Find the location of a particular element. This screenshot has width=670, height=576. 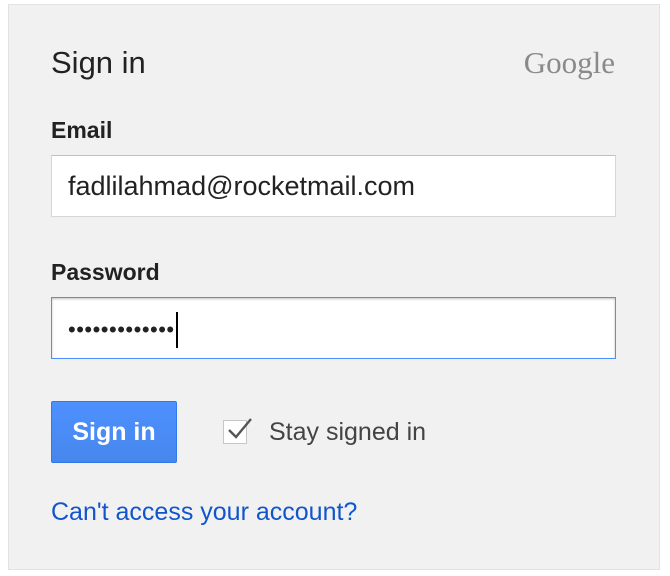

google-logo: Google is located at coordinates (569, 62).